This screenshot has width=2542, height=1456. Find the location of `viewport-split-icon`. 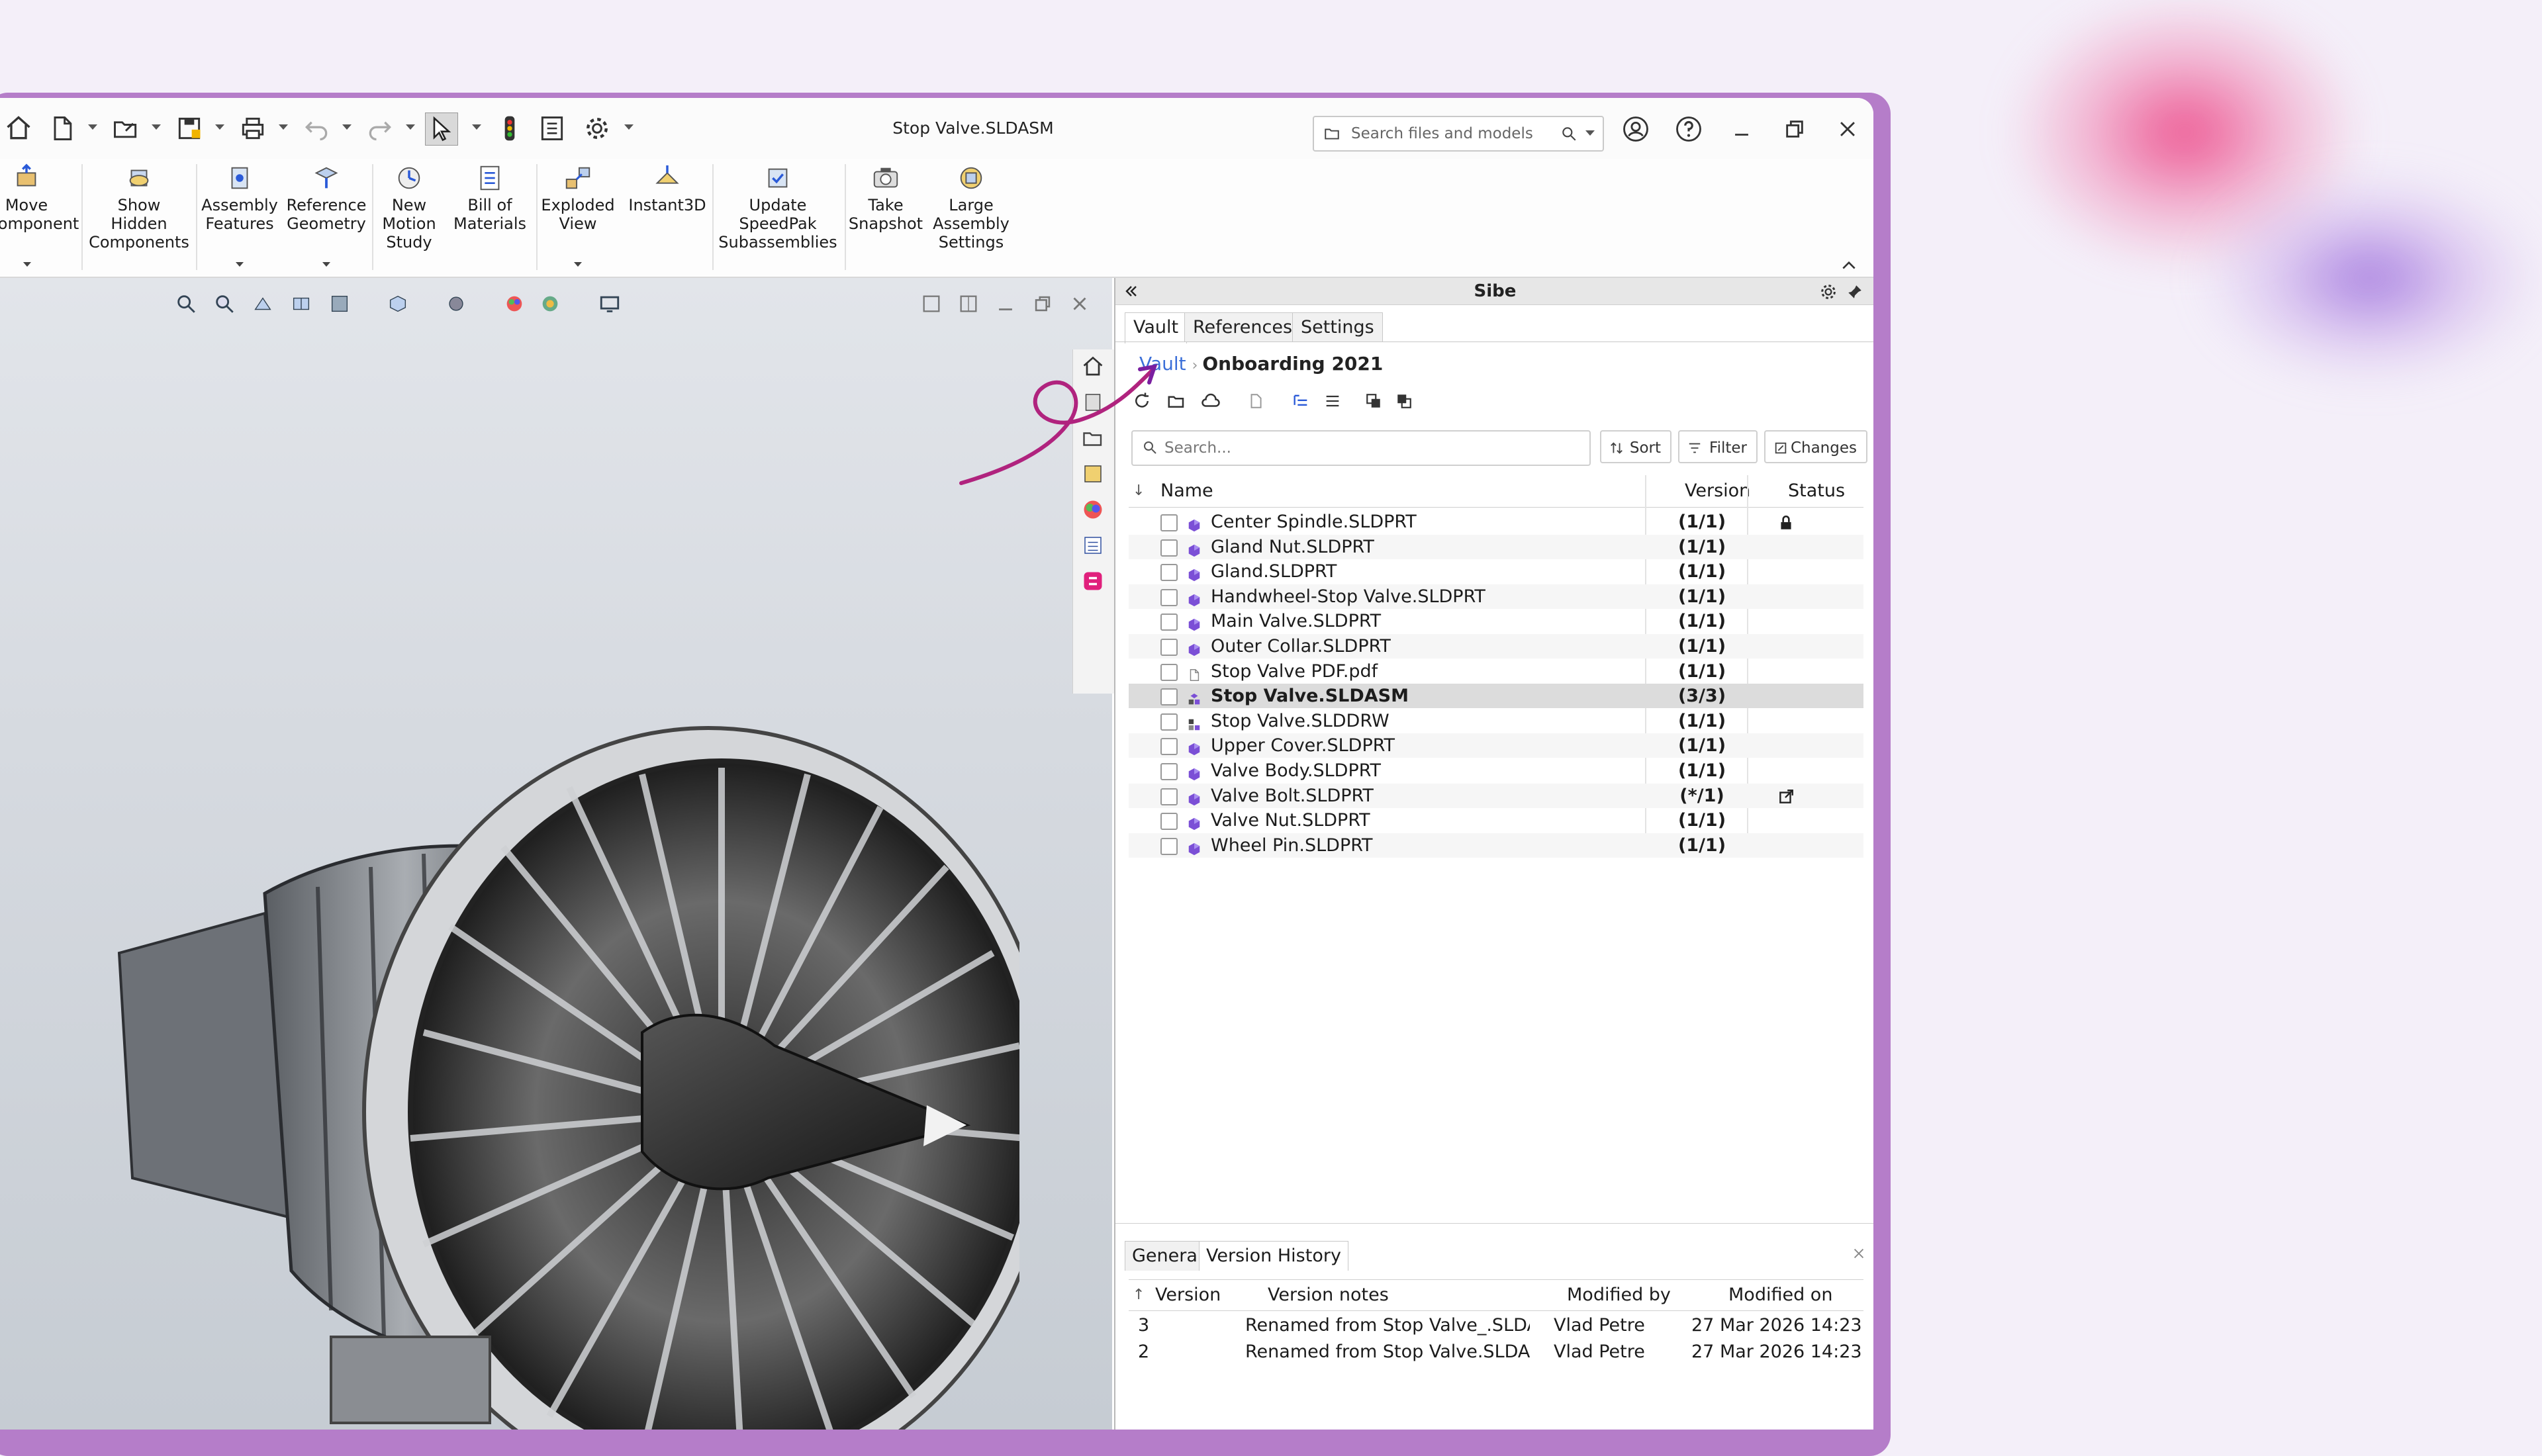

viewport-split-icon is located at coordinates (969, 304).